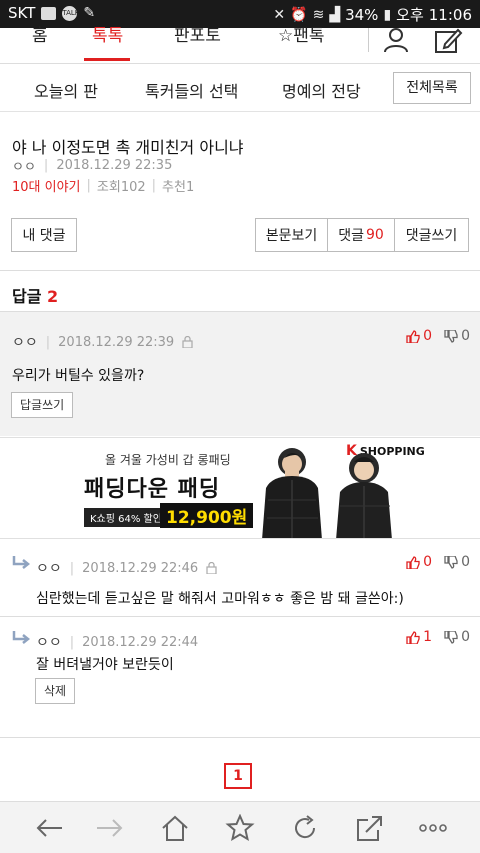 The height and width of the screenshot is (853, 480). I want to click on wifi-icon: ≋, so click(318, 14).